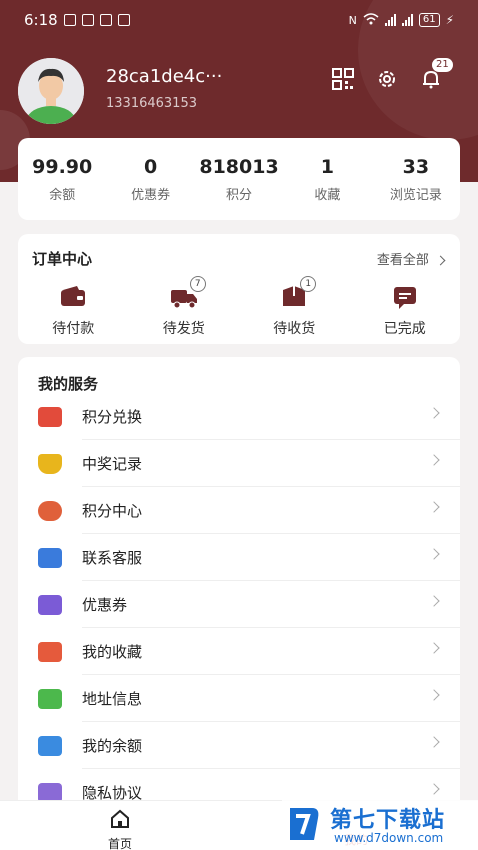 The image size is (478, 850). I want to click on service-item-points-exchange: 积分兑换, so click(239, 416).